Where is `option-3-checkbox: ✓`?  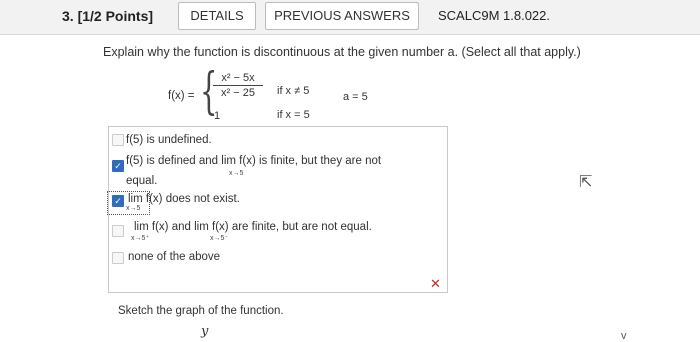 option-3-checkbox: ✓ is located at coordinates (118, 201).